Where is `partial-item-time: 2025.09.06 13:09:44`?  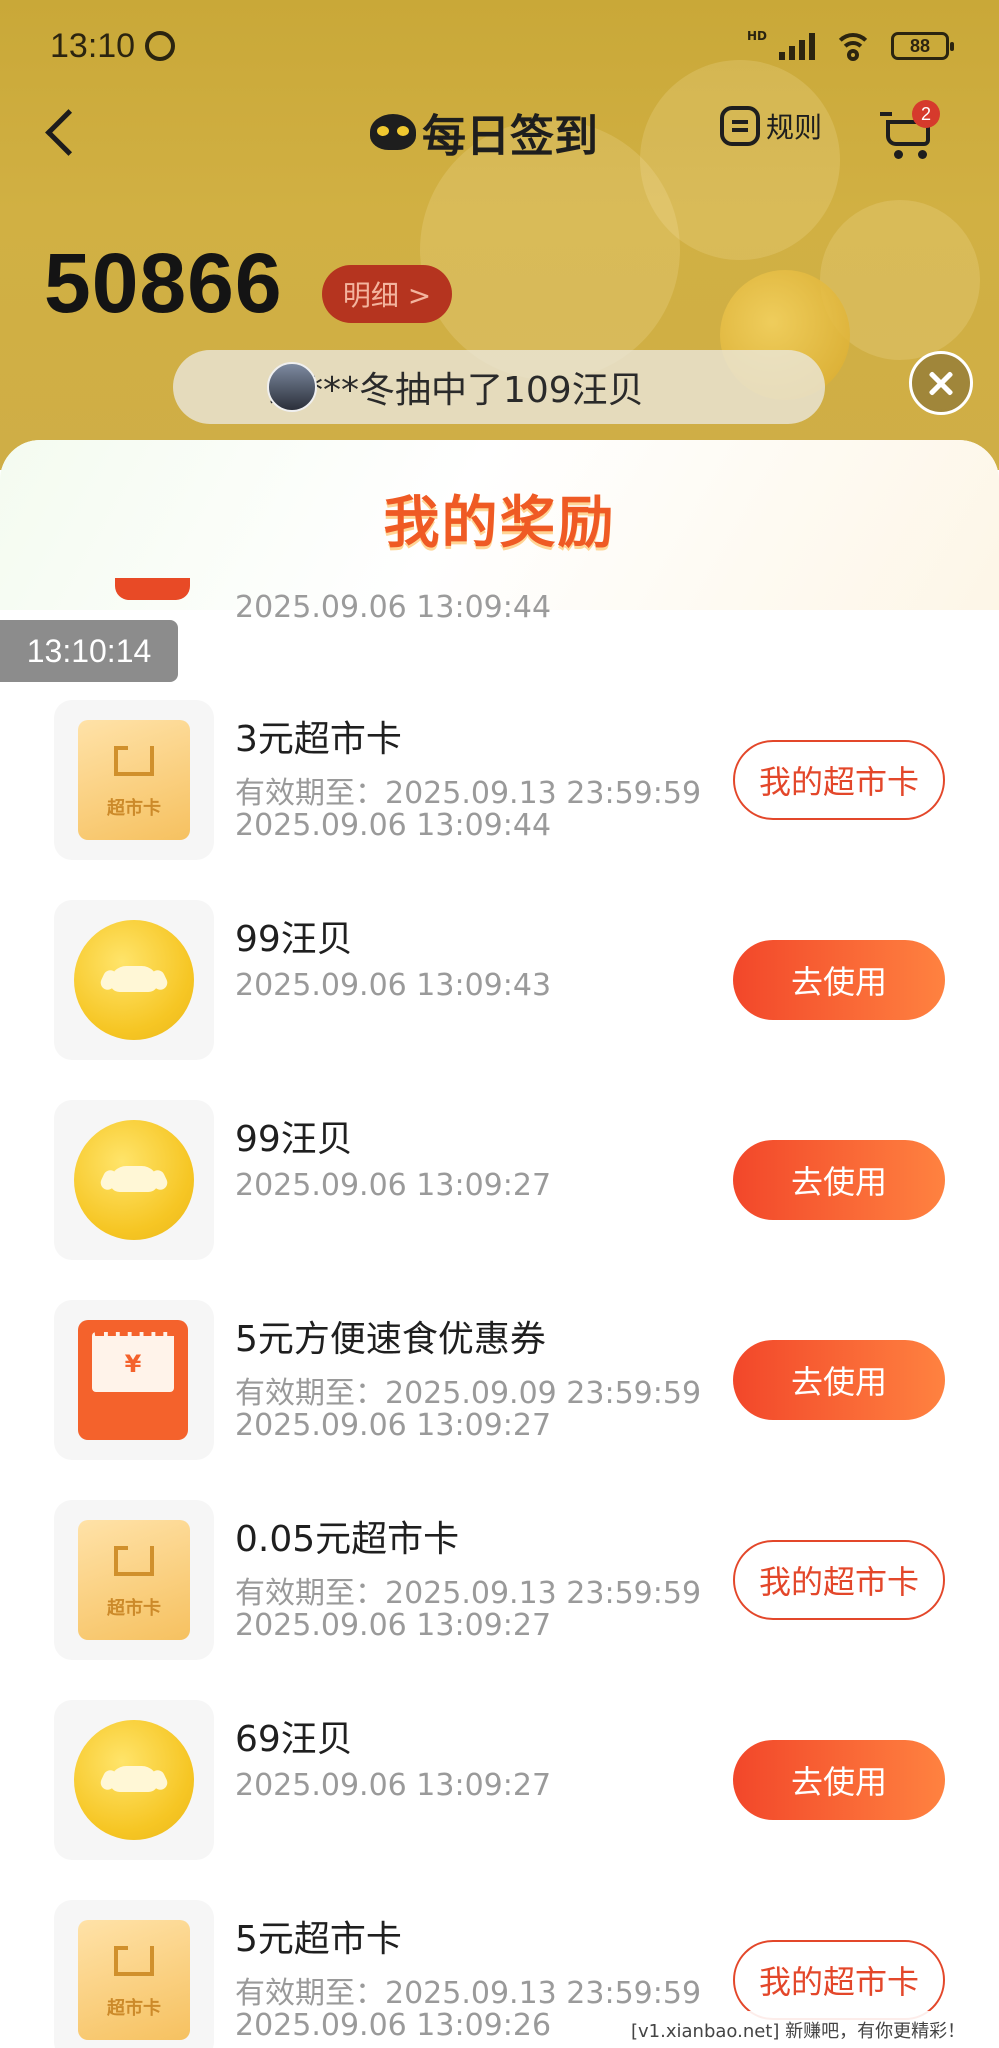
partial-item-time: 2025.09.06 13:09:44 is located at coordinates (393, 607).